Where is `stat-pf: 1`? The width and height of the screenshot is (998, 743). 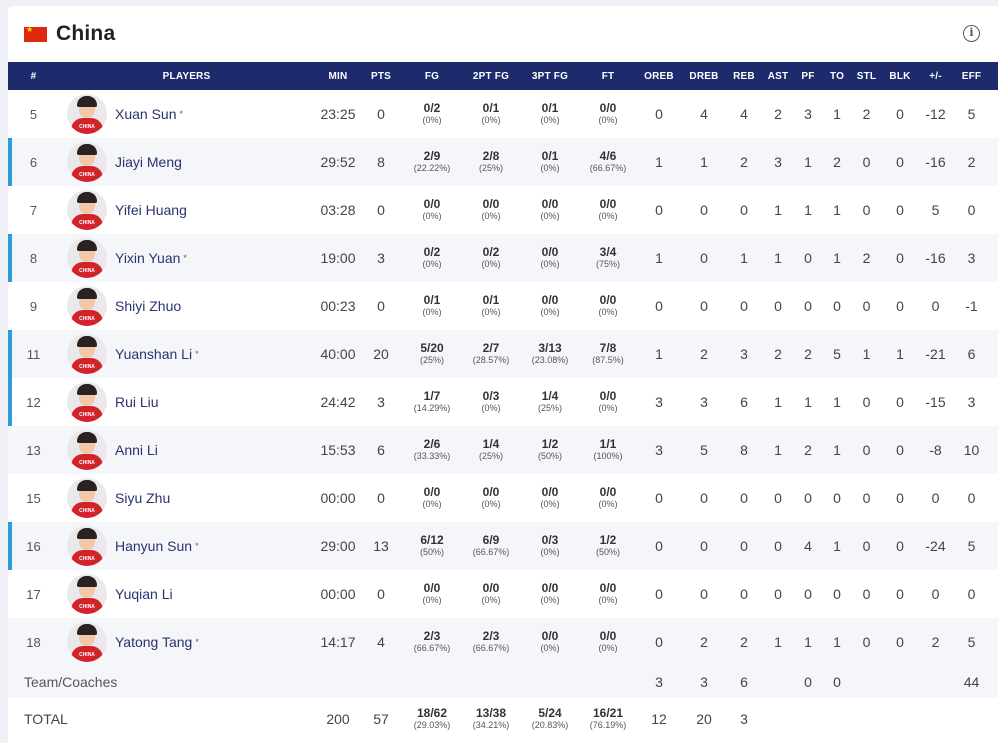
stat-pf: 1 is located at coordinates (808, 162).